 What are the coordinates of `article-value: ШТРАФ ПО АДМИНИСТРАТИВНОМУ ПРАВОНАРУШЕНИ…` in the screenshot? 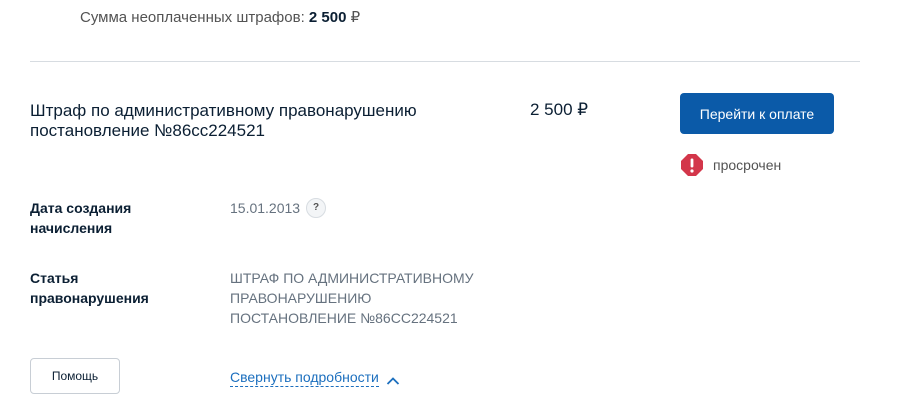 It's located at (352, 298).